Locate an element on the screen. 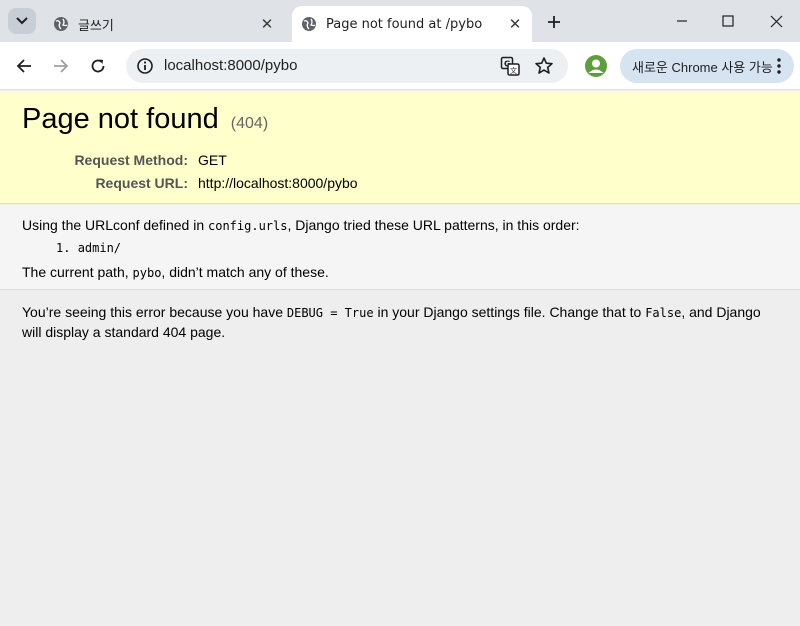 Image resolution: width=800 pixels, height=626 pixels. request-method-label: Request Method: is located at coordinates (131, 160).